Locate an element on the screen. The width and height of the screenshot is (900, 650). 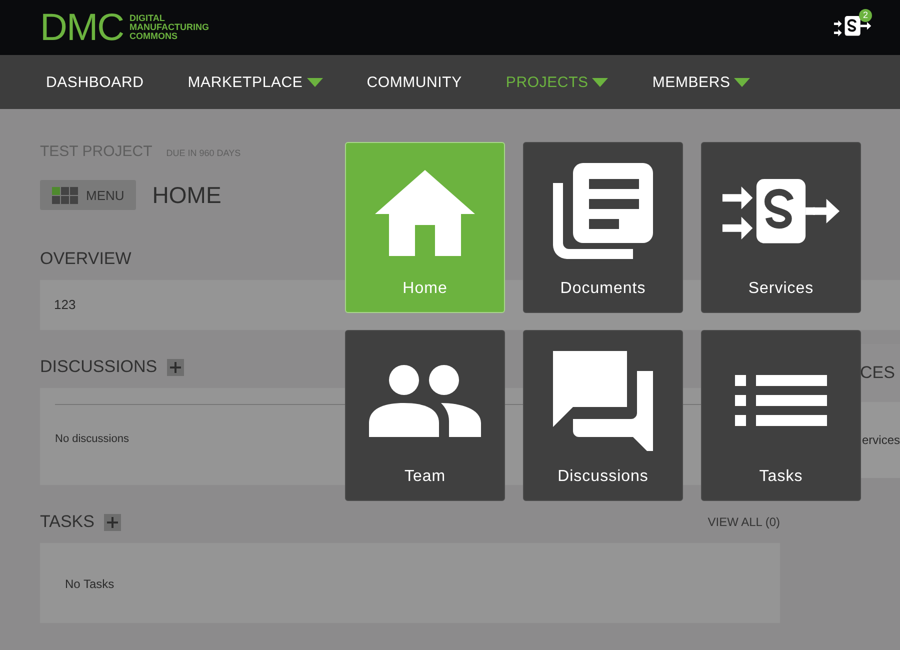
menu-tile: Services is located at coordinates (781, 227).